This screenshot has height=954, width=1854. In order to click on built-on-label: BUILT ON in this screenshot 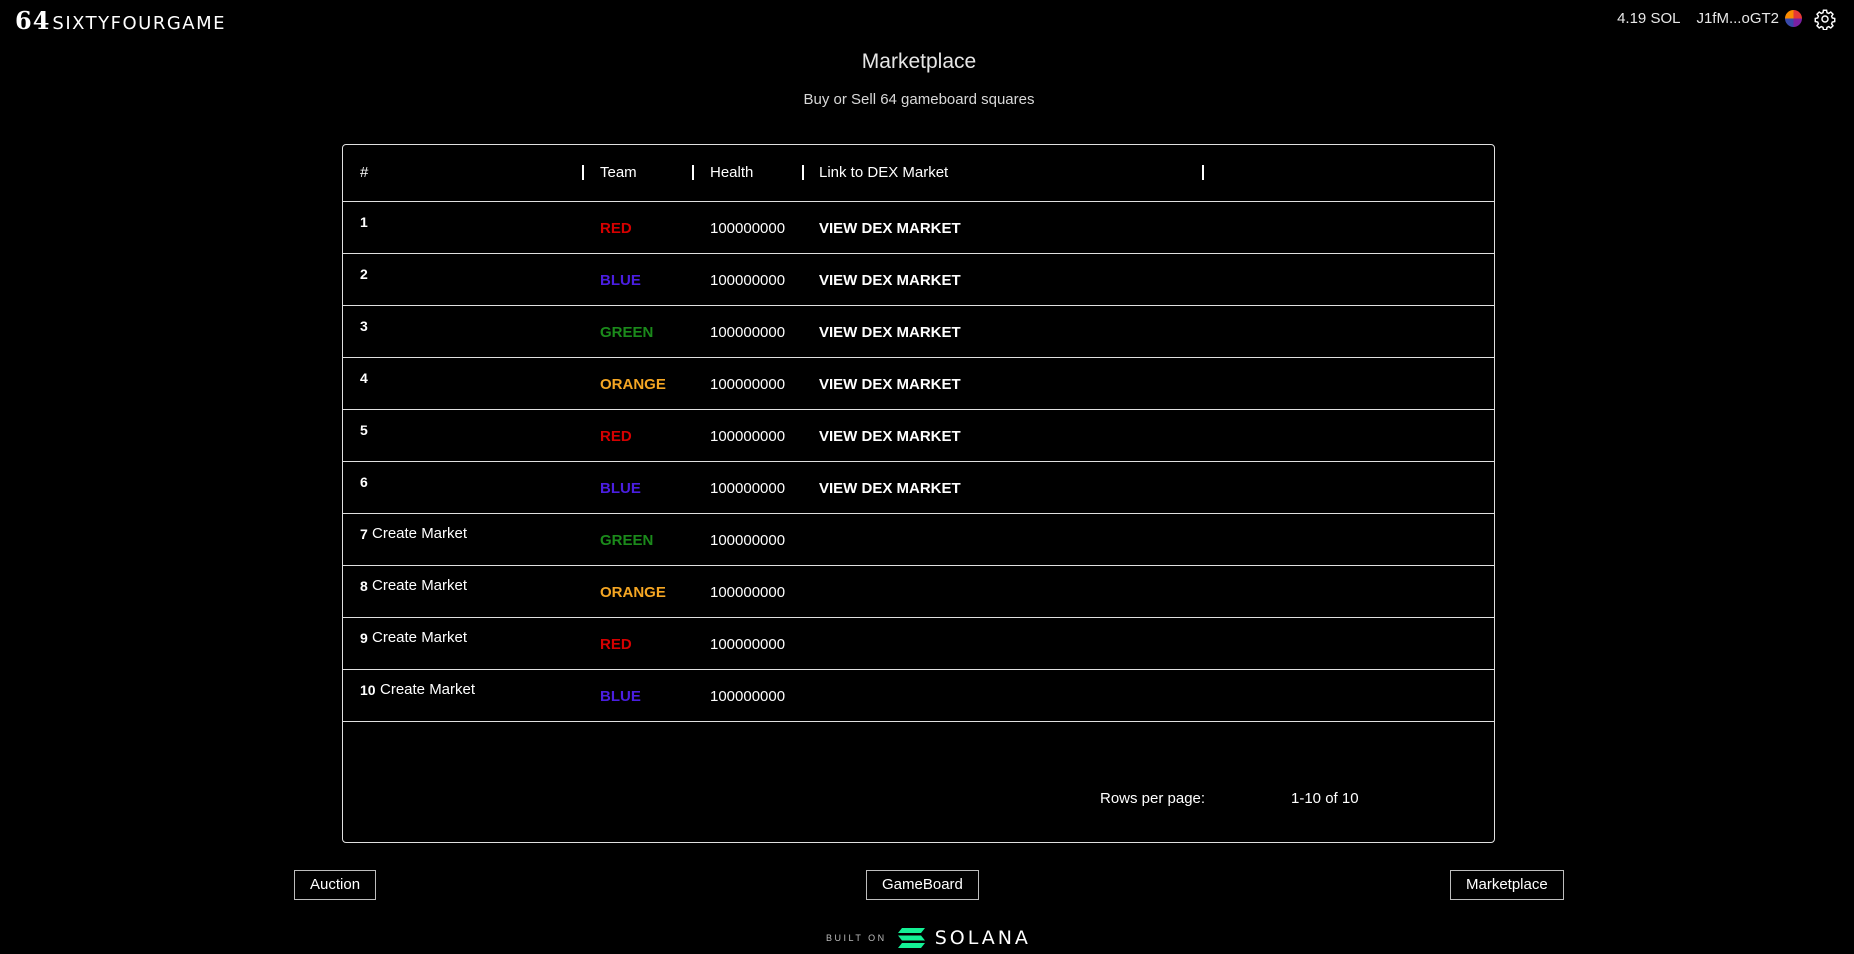, I will do `click(856, 938)`.